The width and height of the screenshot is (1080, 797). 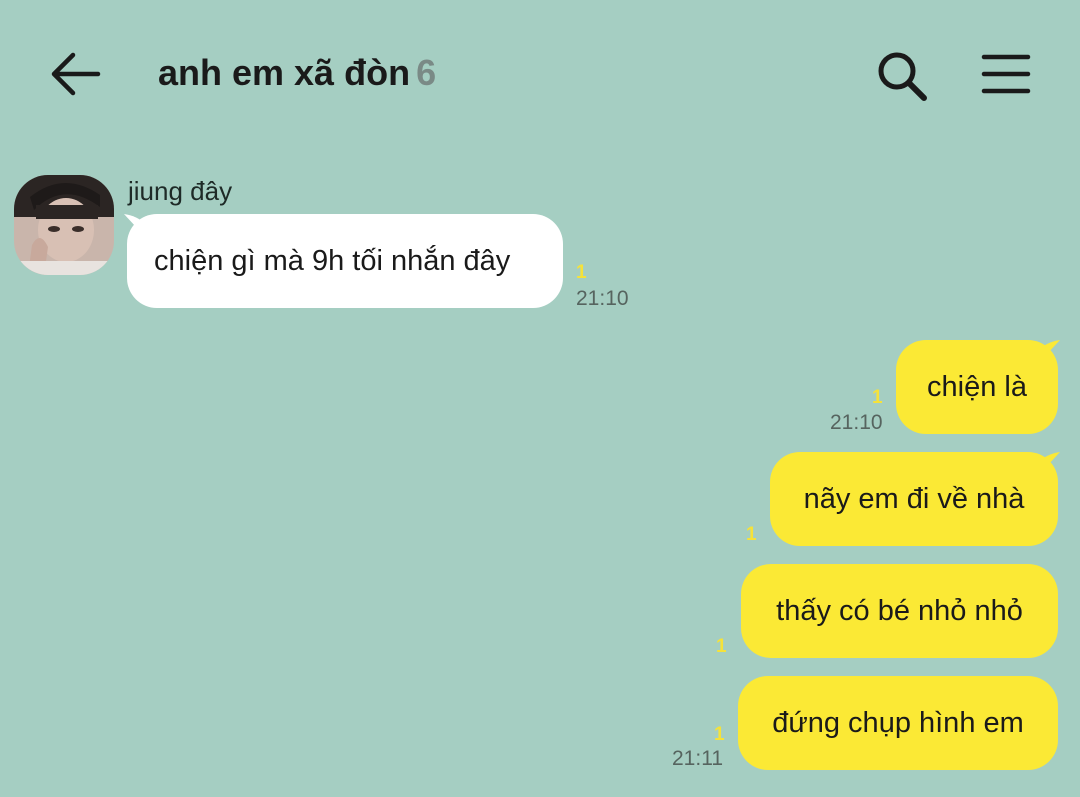 I want to click on message-text: chiện gì mà 9h tối nhắn đây, so click(x=332, y=260).